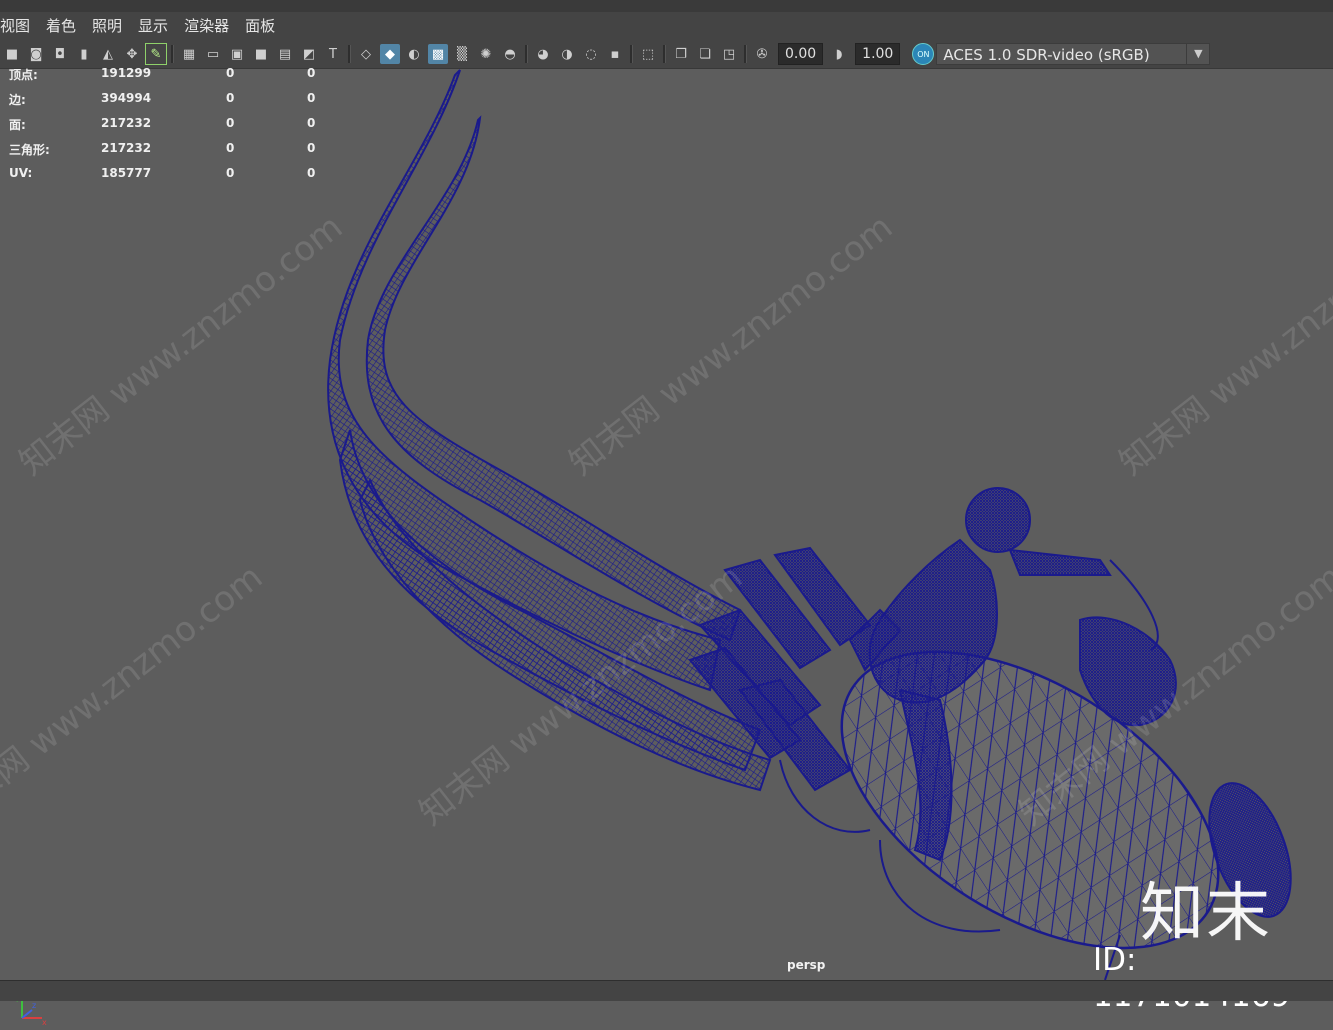 The width and height of the screenshot is (1333, 1030). Describe the element at coordinates (510, 54) in the screenshot. I see `shadows-icon: ◓` at that location.